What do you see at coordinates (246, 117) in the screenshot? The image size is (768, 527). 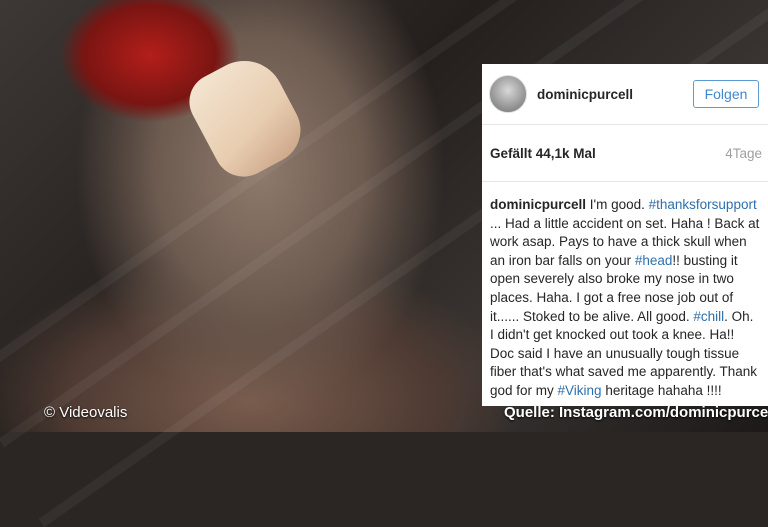 I see `nose-bandage` at bounding box center [246, 117].